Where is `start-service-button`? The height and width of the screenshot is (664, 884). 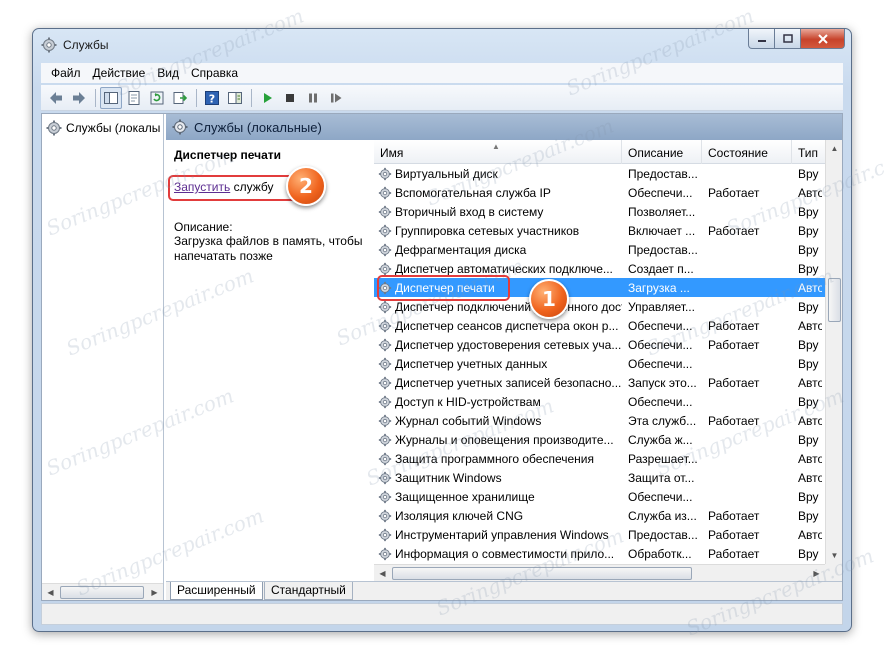
start-service-button is located at coordinates (267, 98).